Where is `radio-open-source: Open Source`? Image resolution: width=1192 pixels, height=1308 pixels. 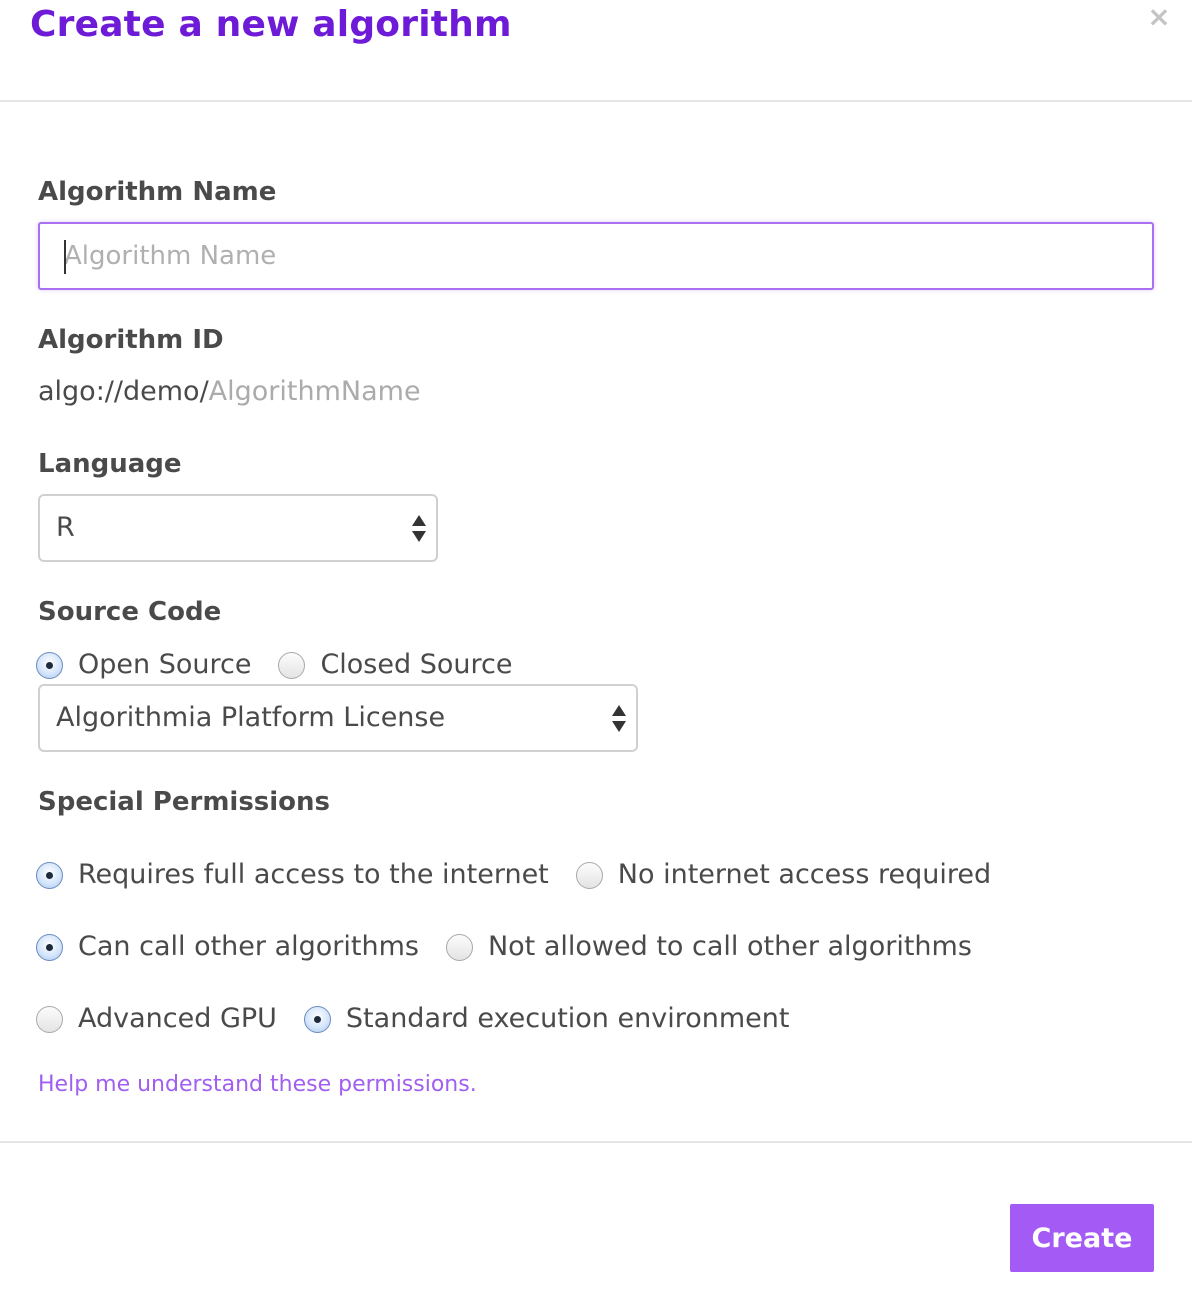
radio-open-source: Open Source is located at coordinates (143, 665).